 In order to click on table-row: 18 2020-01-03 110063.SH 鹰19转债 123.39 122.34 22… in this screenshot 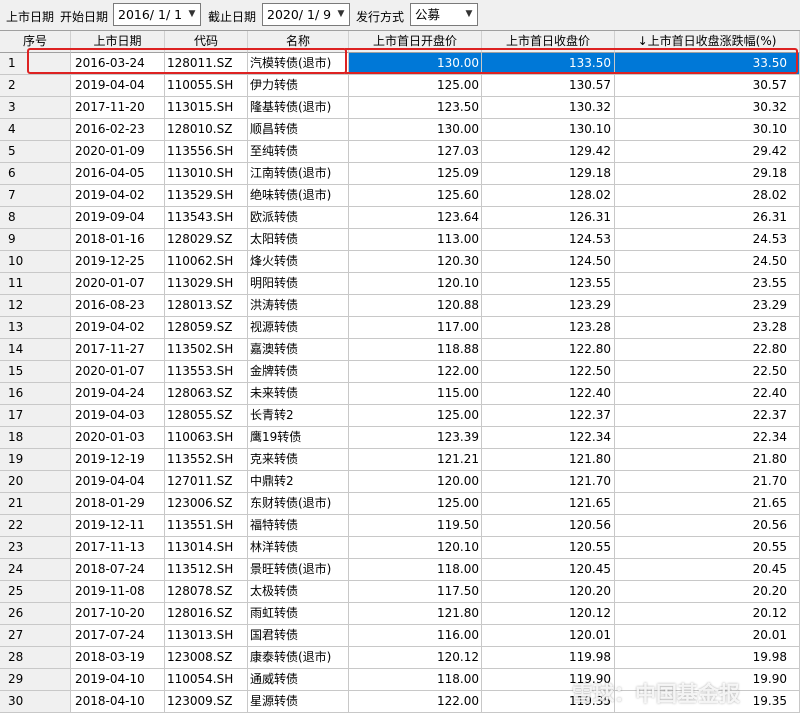, I will do `click(400, 438)`.